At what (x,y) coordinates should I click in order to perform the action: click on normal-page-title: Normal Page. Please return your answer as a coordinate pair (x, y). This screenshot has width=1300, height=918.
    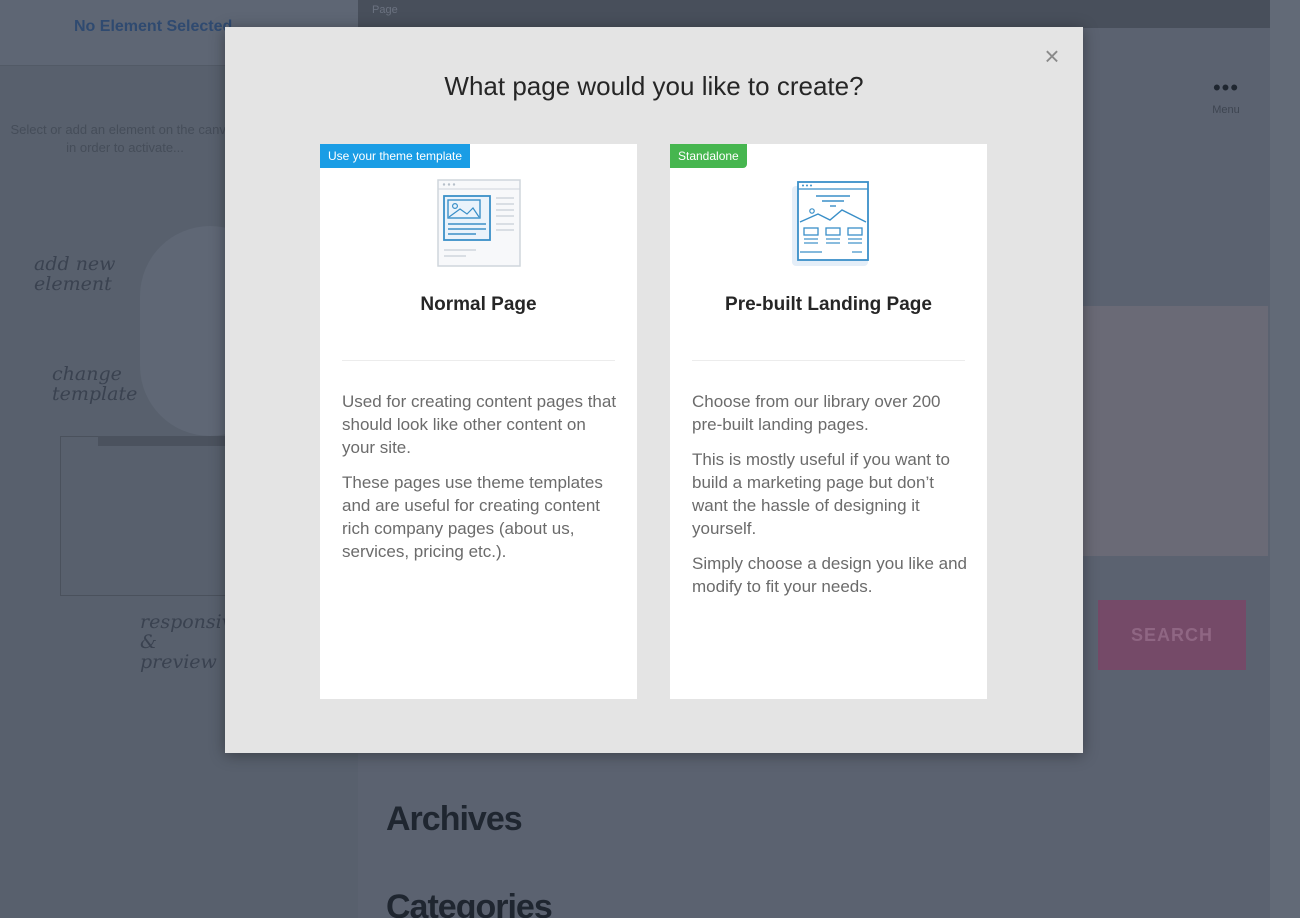
    Looking at the image, I should click on (478, 304).